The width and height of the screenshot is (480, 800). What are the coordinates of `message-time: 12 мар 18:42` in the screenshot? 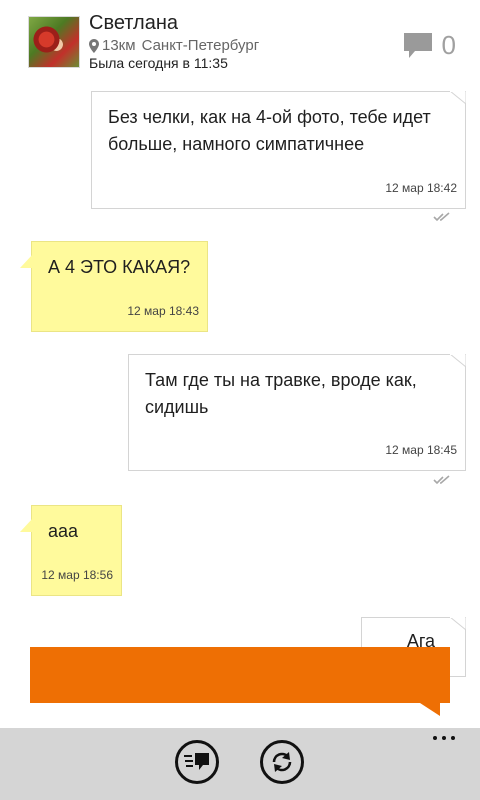 It's located at (421, 188).